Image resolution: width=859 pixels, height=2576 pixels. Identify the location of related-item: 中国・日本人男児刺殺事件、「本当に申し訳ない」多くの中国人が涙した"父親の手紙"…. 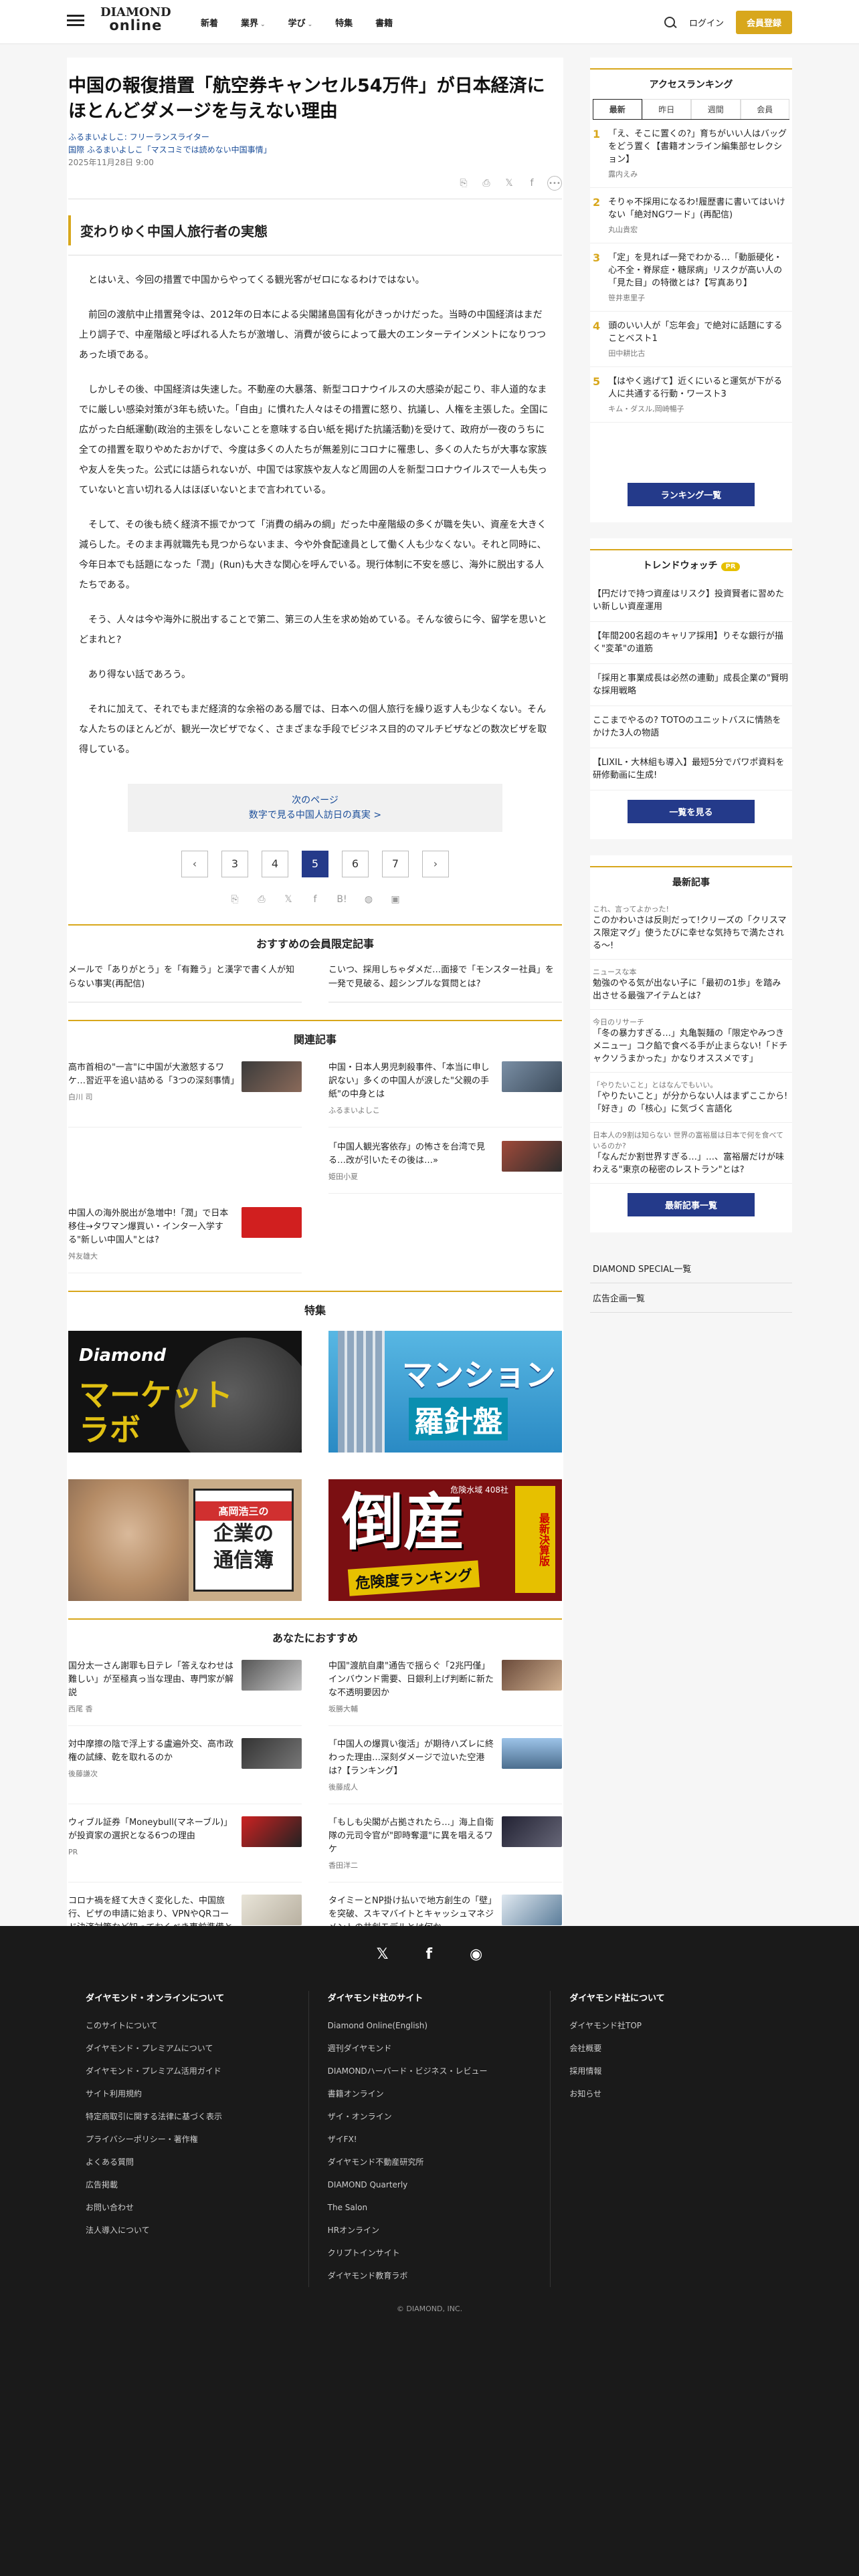
(445, 1094).